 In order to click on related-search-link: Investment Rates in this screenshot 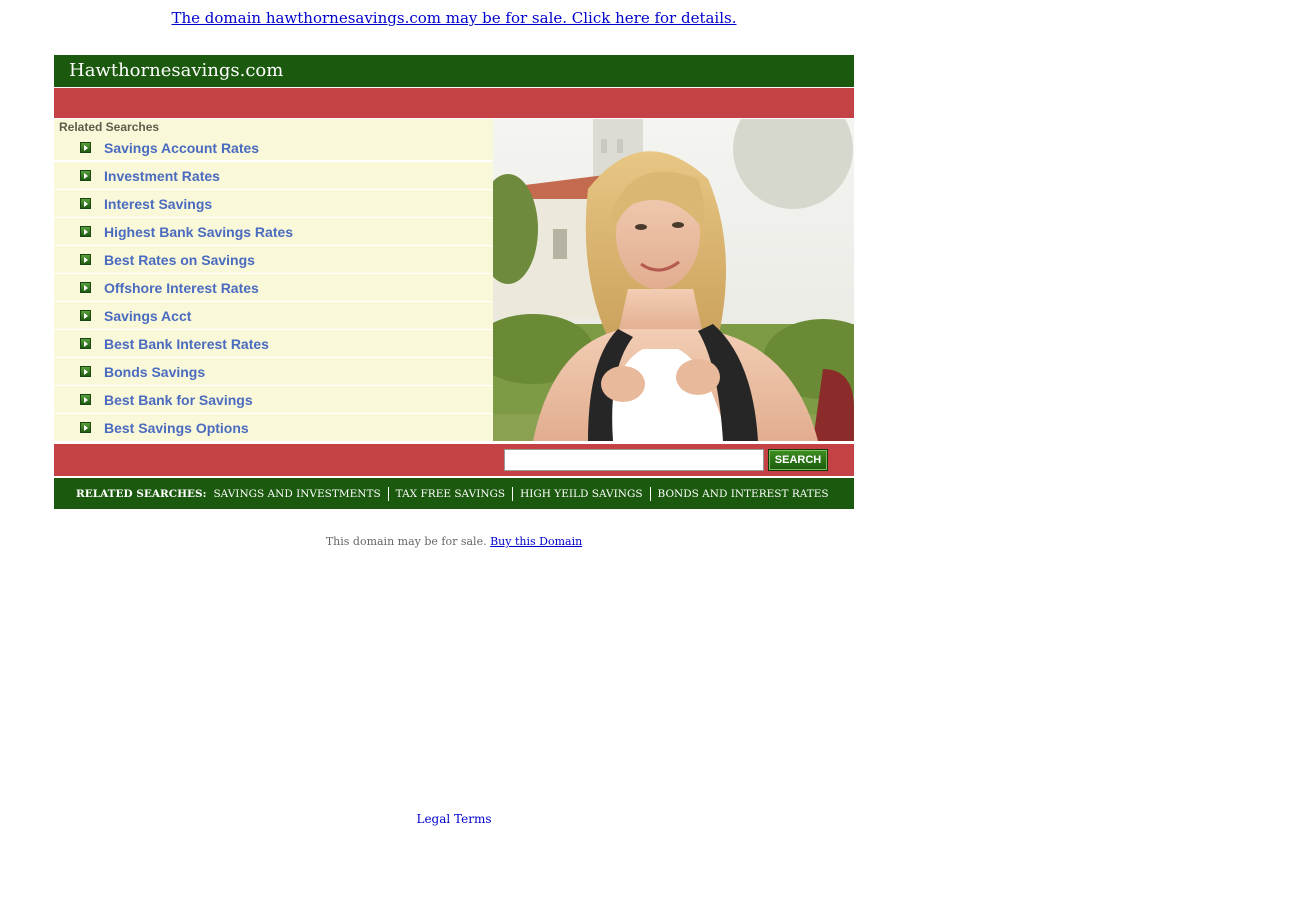, I will do `click(162, 176)`.